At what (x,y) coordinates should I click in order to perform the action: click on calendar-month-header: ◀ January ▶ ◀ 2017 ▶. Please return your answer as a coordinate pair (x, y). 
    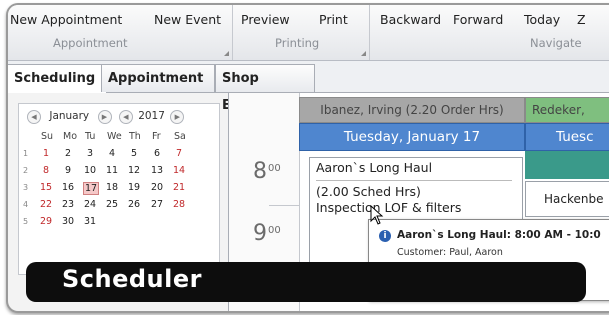
    Looking at the image, I should click on (106, 117).